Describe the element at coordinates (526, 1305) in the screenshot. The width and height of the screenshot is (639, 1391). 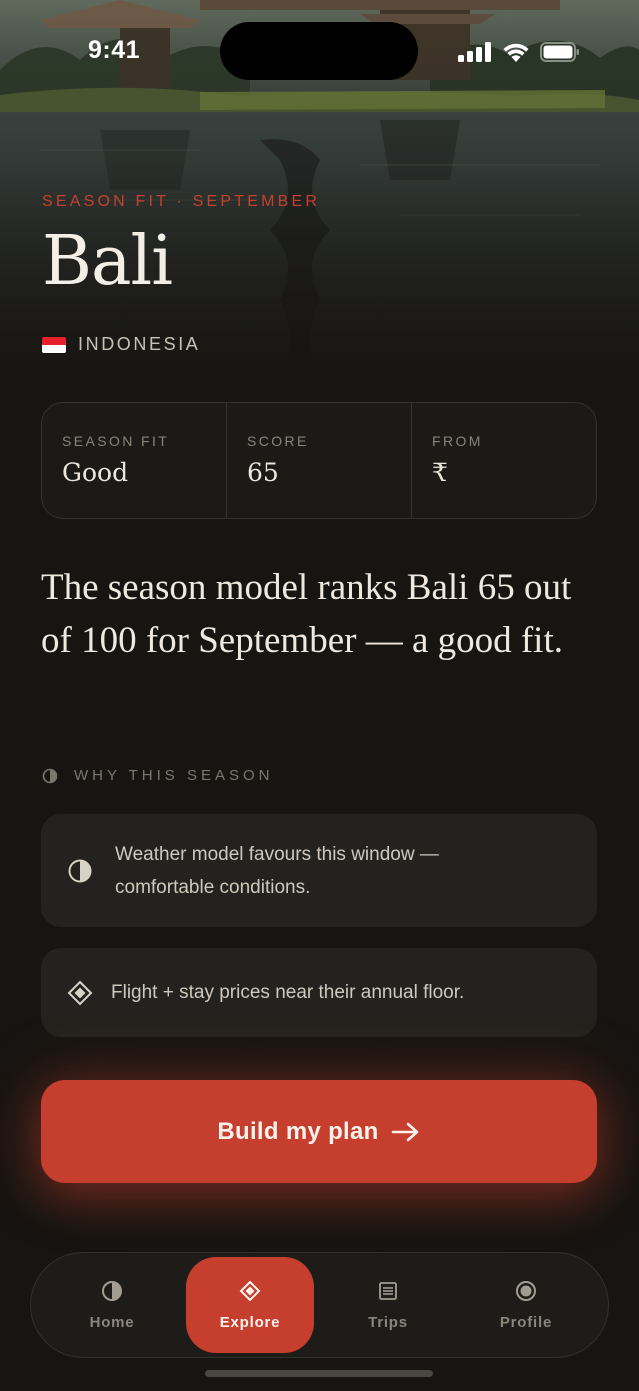
I see `tab-profile: Profile` at that location.